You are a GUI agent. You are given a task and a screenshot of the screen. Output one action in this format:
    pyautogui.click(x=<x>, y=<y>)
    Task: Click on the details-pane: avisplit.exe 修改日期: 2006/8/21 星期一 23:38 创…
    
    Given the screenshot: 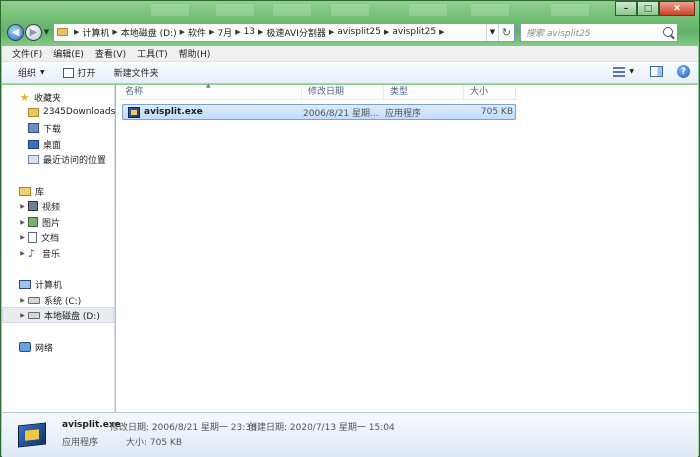 What is the action you would take?
    pyautogui.click(x=350, y=434)
    